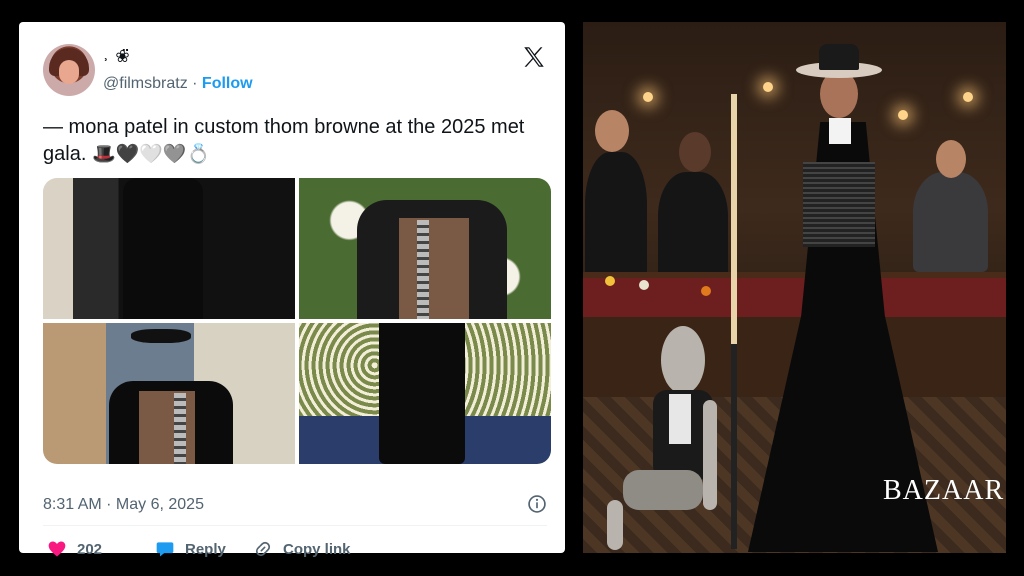 This screenshot has width=1024, height=576. What do you see at coordinates (145, 83) in the screenshot?
I see `handle: @filmsbratz` at bounding box center [145, 83].